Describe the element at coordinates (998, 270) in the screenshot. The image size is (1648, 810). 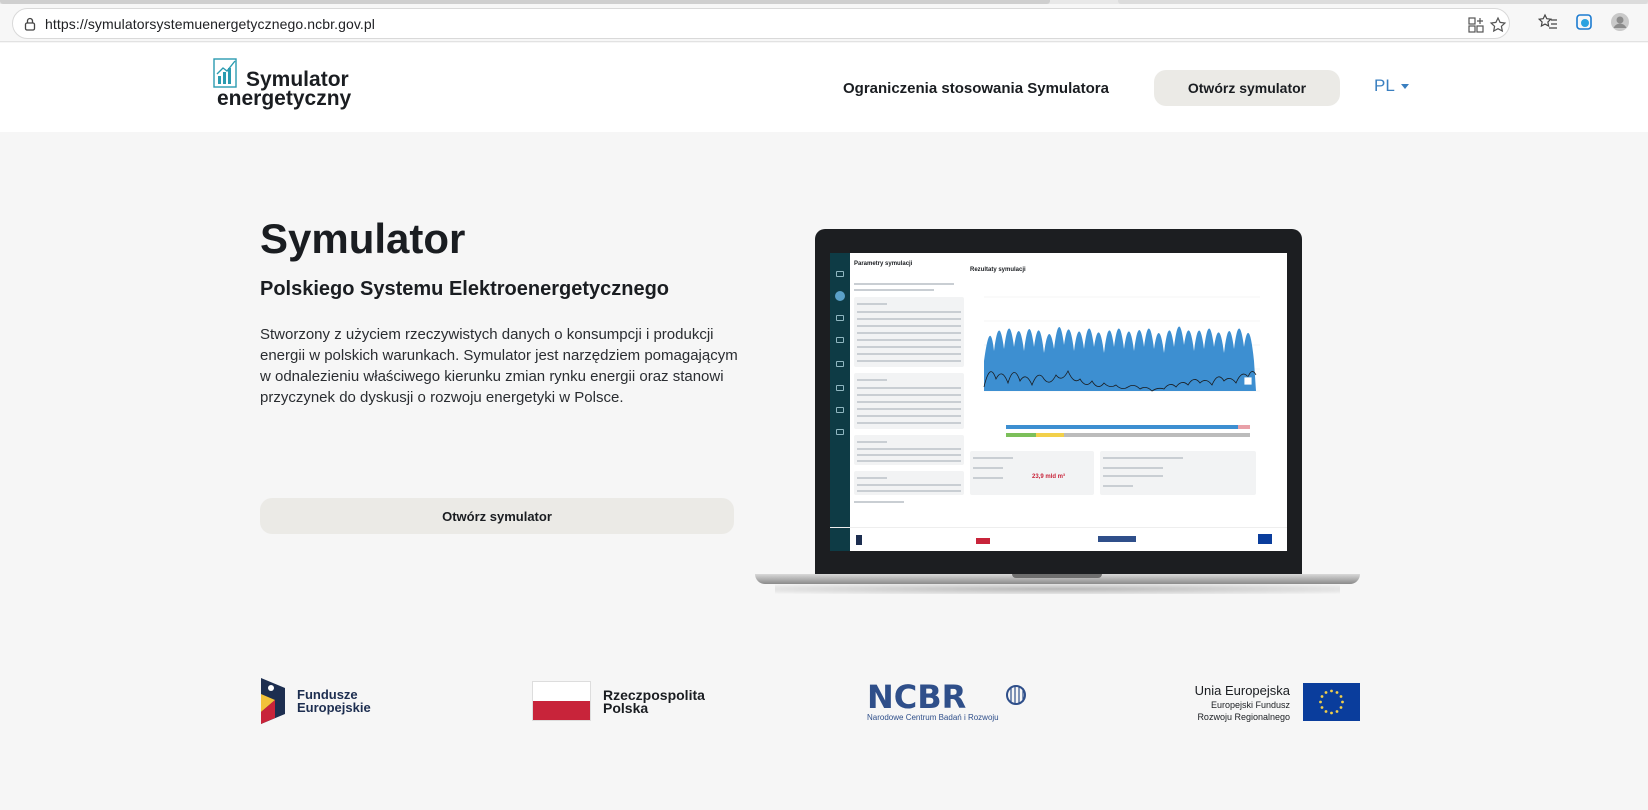
I see `preview-right-title: Rezultaty symulacji` at that location.